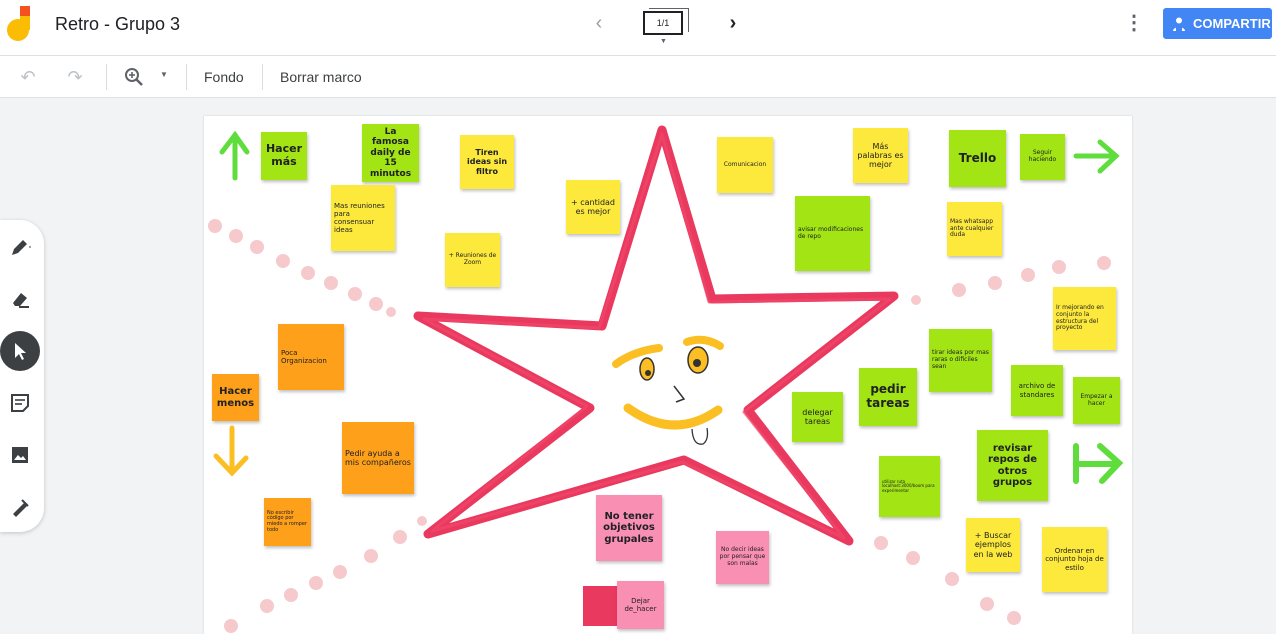 The height and width of the screenshot is (634, 1276). I want to click on share-button: COMPARTIR, so click(1217, 23).